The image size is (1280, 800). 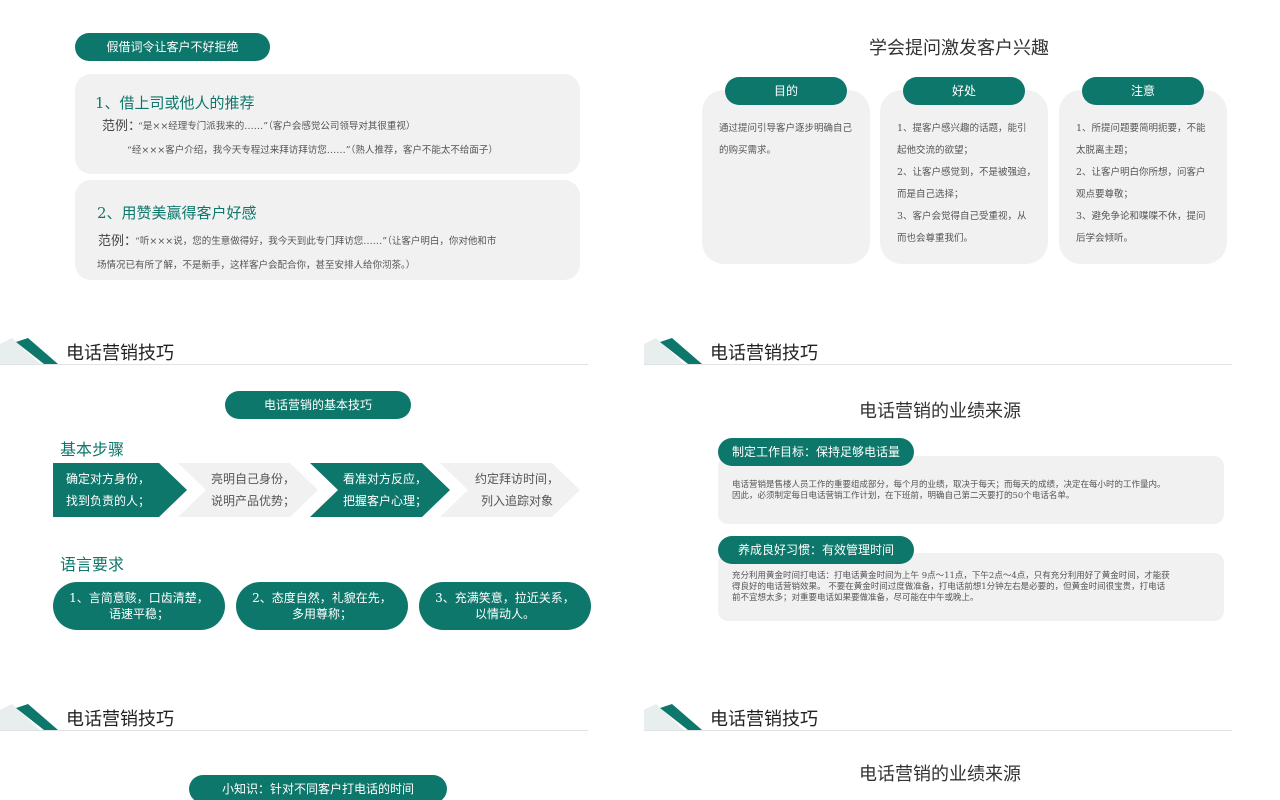 What do you see at coordinates (294, 730) in the screenshot?
I see `slide5-header-divider` at bounding box center [294, 730].